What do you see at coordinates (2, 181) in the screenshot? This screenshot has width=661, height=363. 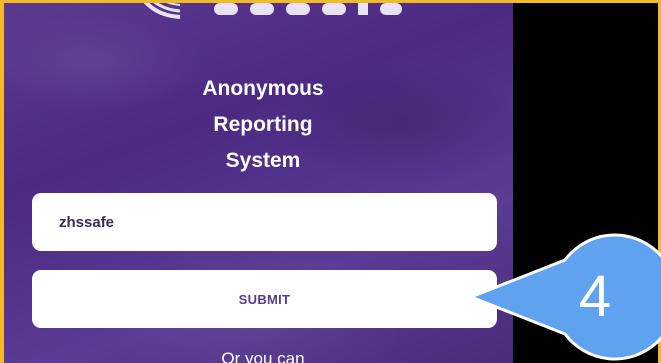 I see `frame-border-left` at bounding box center [2, 181].